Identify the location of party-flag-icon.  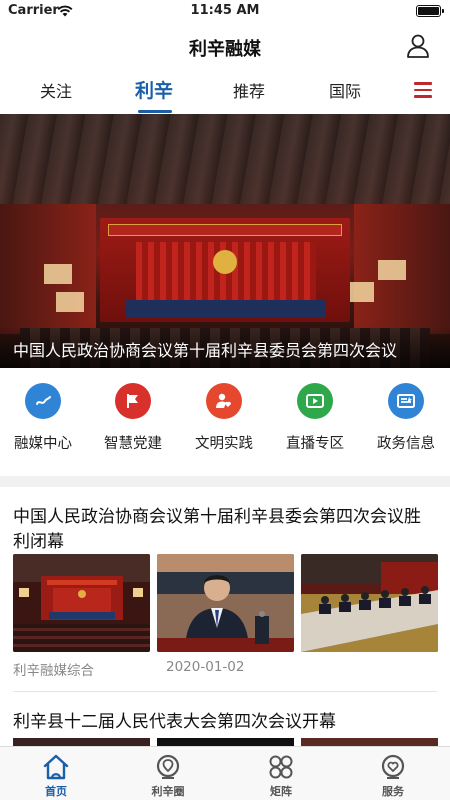
(133, 401).